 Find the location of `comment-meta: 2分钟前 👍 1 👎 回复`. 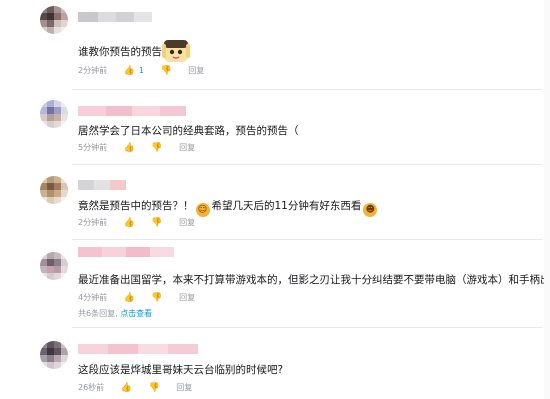

comment-meta: 2分钟前 👍 1 👎 回复 is located at coordinates (141, 71).